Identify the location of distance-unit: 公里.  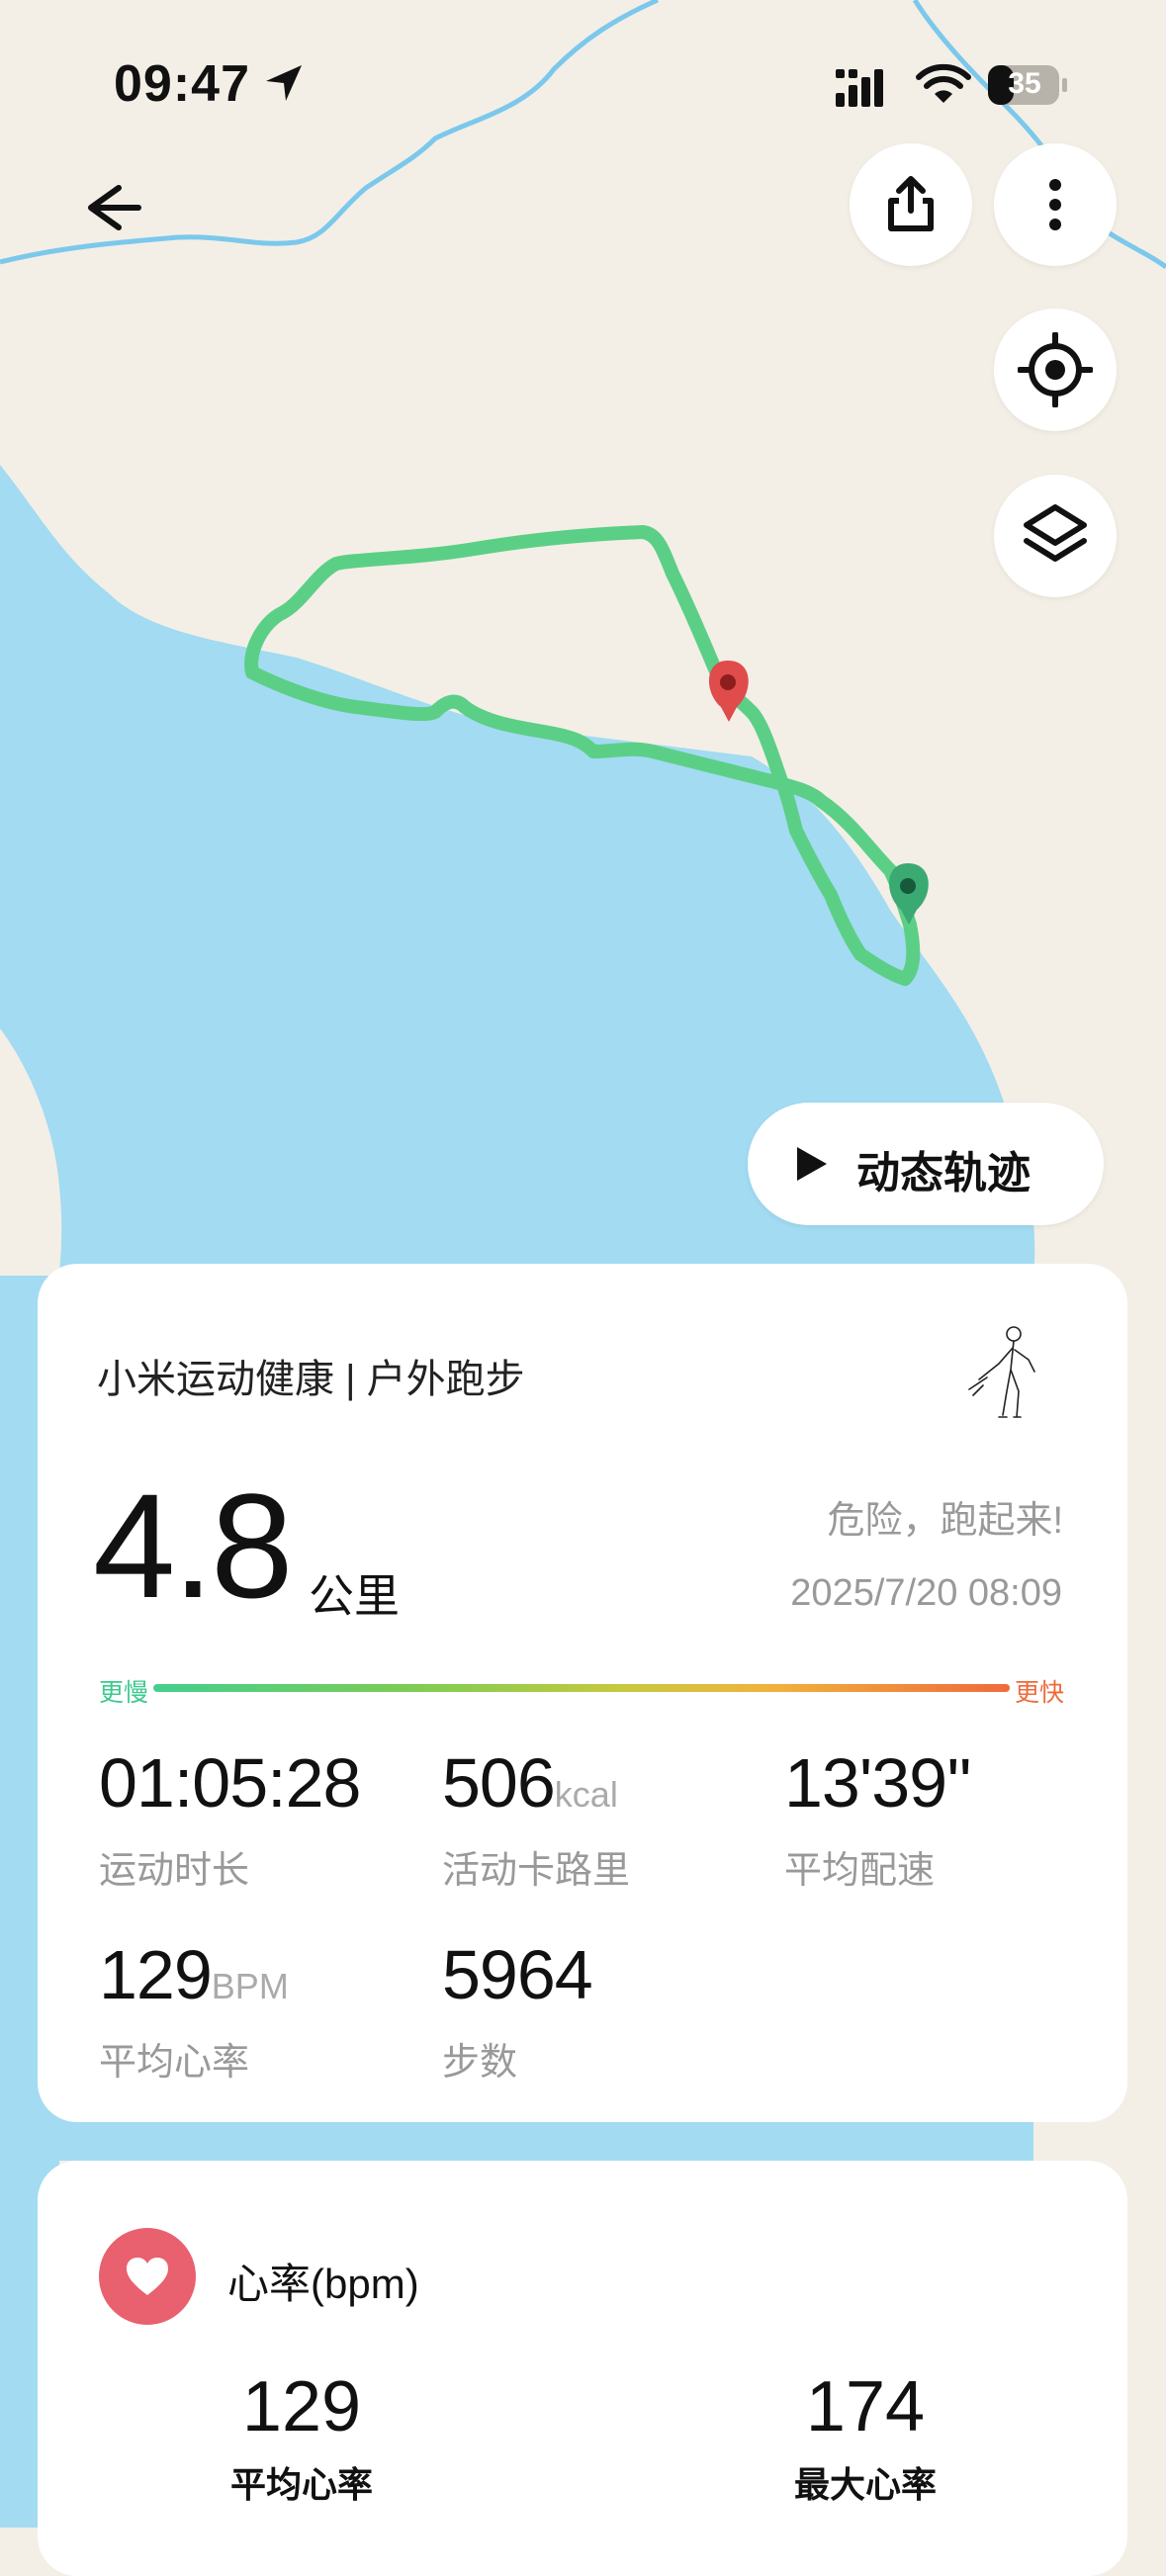
(354, 1596).